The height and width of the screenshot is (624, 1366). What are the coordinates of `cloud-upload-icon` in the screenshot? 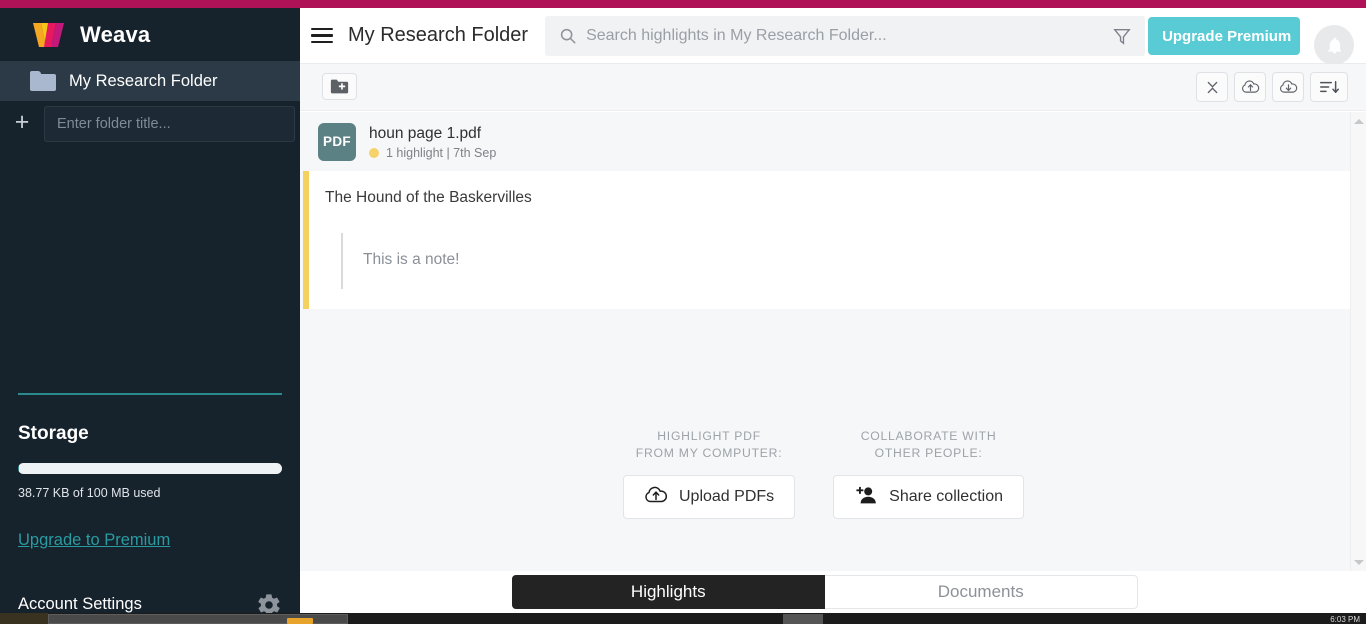 It's located at (656, 497).